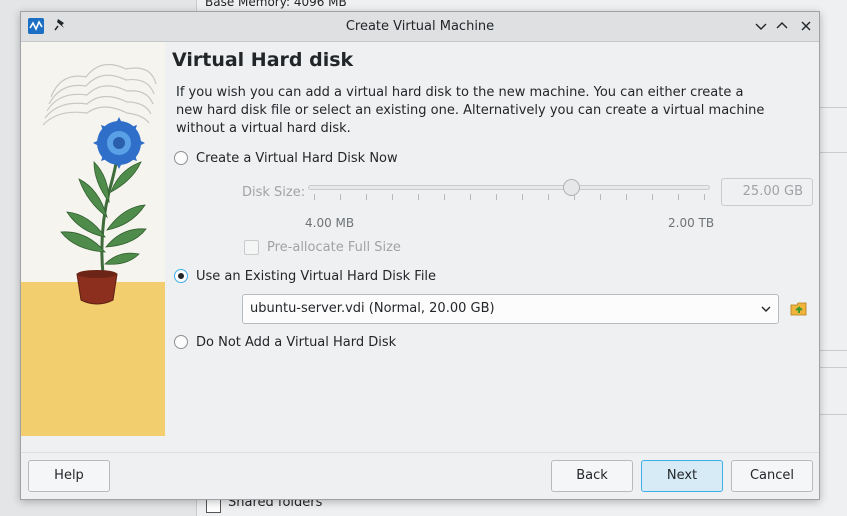 The width and height of the screenshot is (847, 516). I want to click on create-disk-now-option: Create a Virtual Hard Disk Now, so click(286, 158).